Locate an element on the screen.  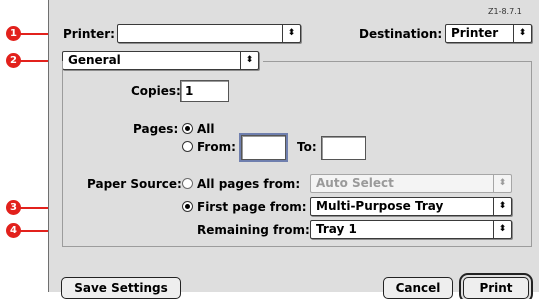
pages-all-label: All is located at coordinates (206, 129).